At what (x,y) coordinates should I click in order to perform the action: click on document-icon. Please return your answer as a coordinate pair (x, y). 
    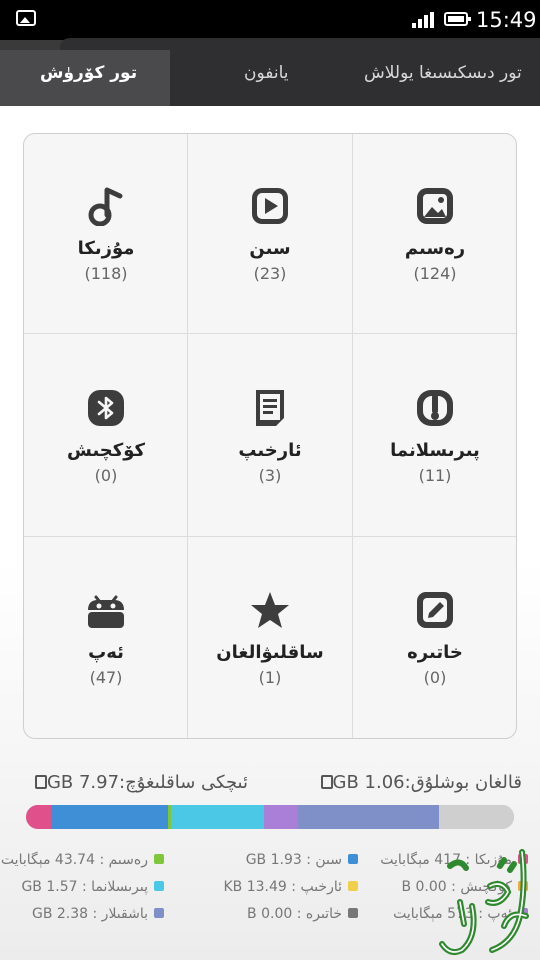
    Looking at the image, I should click on (270, 408).